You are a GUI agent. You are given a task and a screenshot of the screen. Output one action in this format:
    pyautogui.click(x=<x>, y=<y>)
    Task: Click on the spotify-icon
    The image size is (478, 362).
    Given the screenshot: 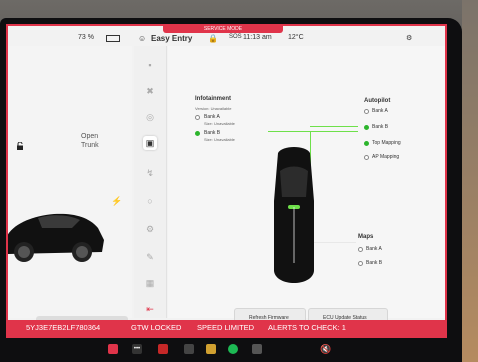 What is the action you would take?
    pyautogui.click(x=233, y=349)
    